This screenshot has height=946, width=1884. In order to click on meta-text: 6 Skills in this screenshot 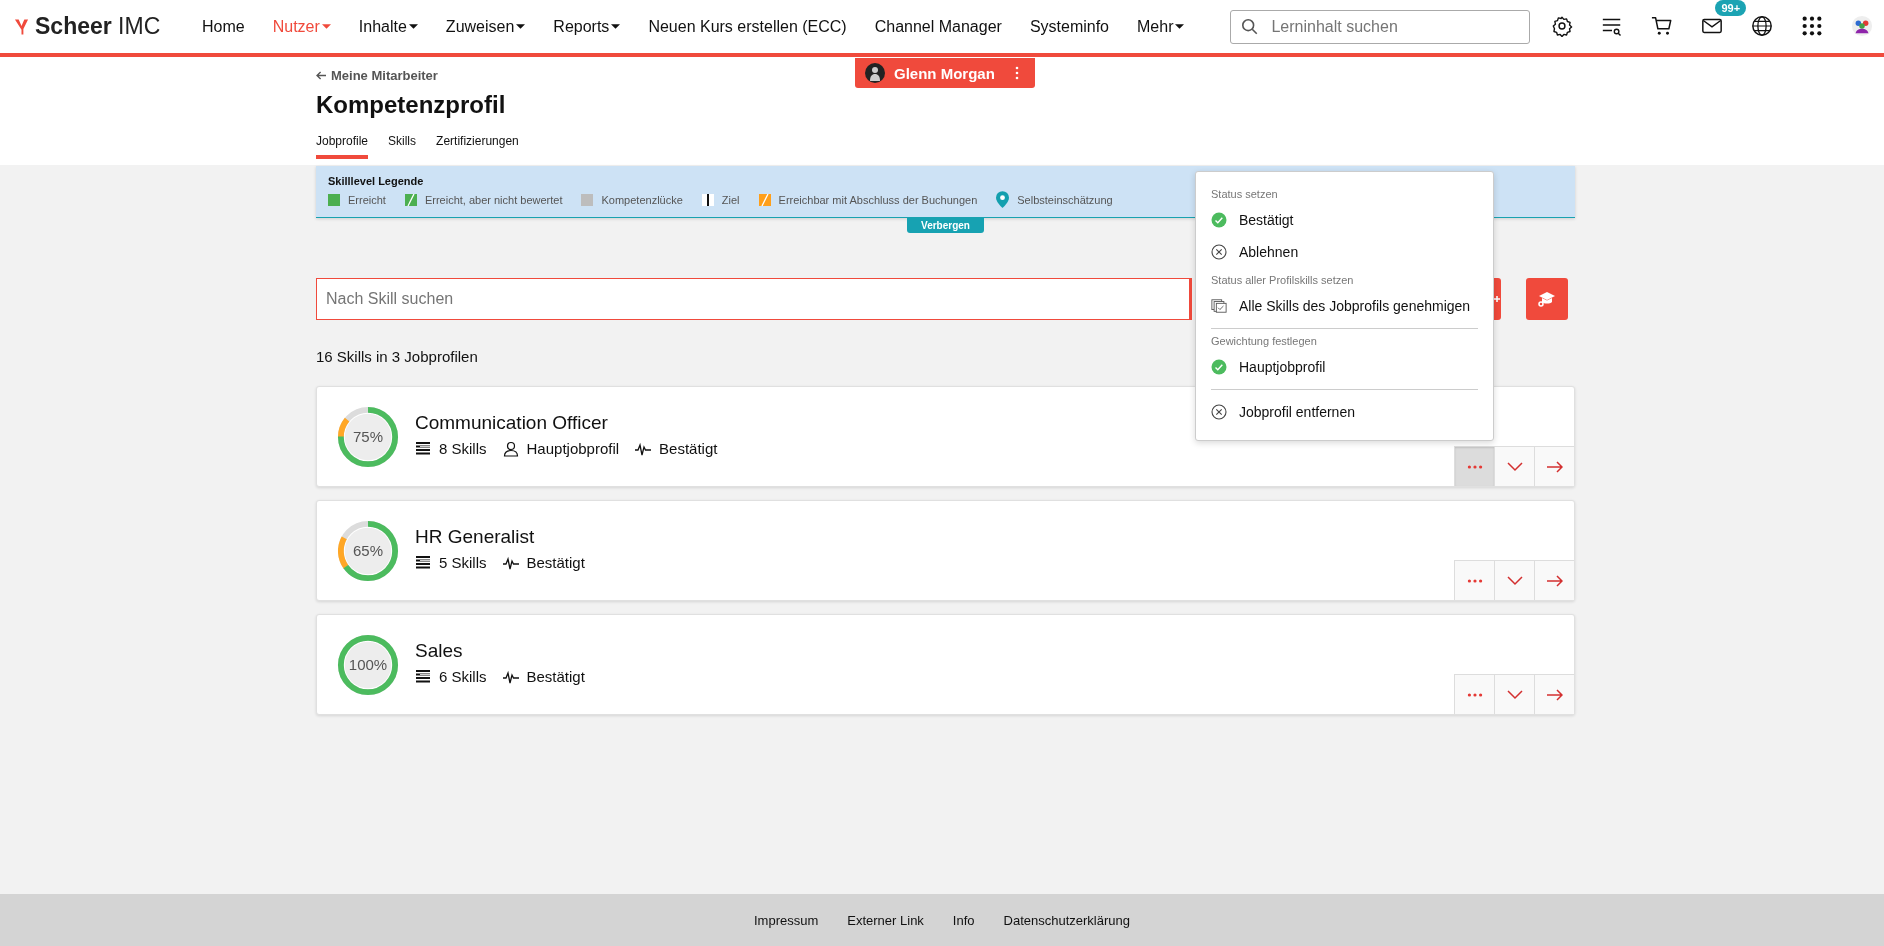, I will do `click(463, 676)`.